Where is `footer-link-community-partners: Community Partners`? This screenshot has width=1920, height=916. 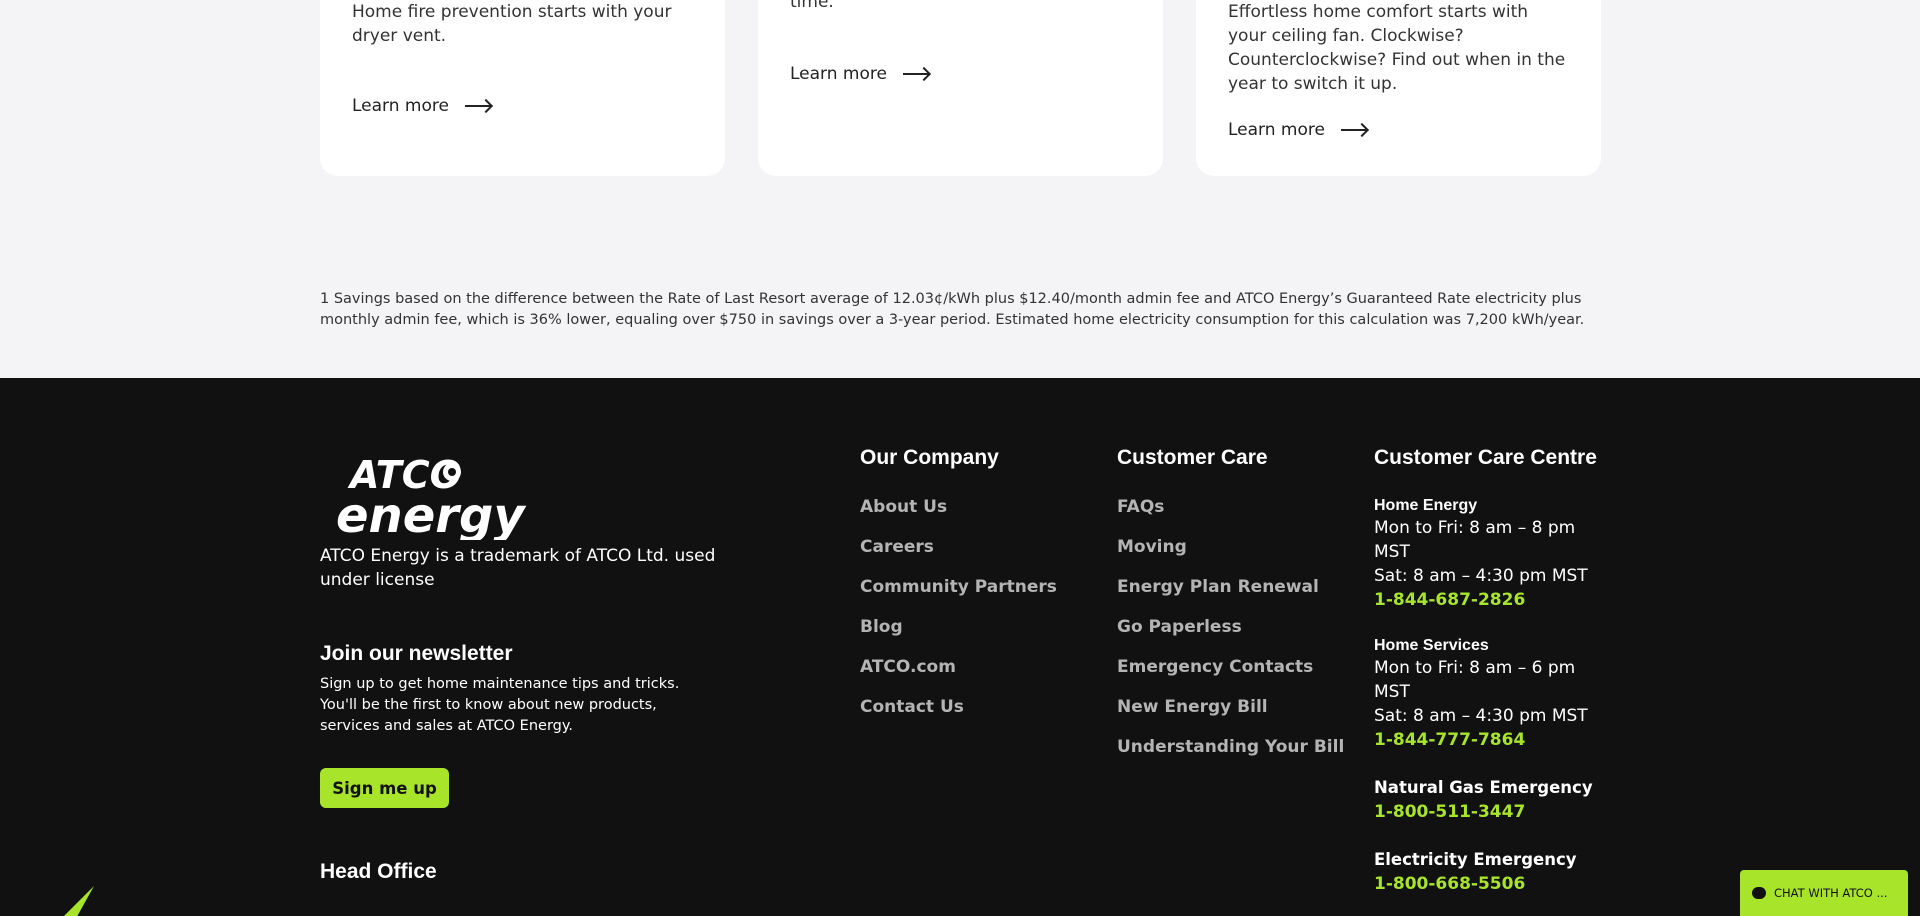
footer-link-community-partners: Community Partners is located at coordinates (958, 596).